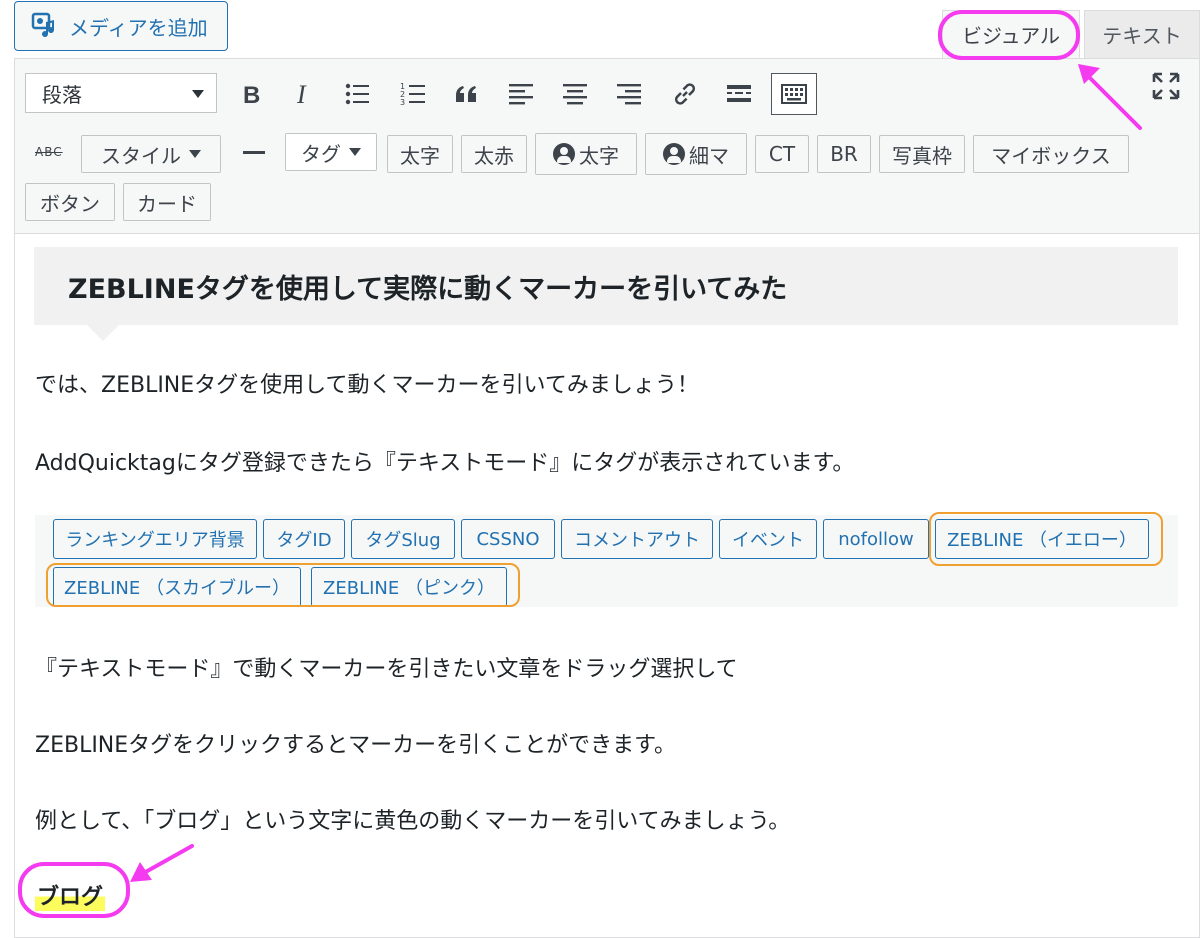 The image size is (1200, 938). What do you see at coordinates (1042, 539) in the screenshot?
I see `quicktag-zebline-yellow-button: ZEBLINE （イエロー）` at bounding box center [1042, 539].